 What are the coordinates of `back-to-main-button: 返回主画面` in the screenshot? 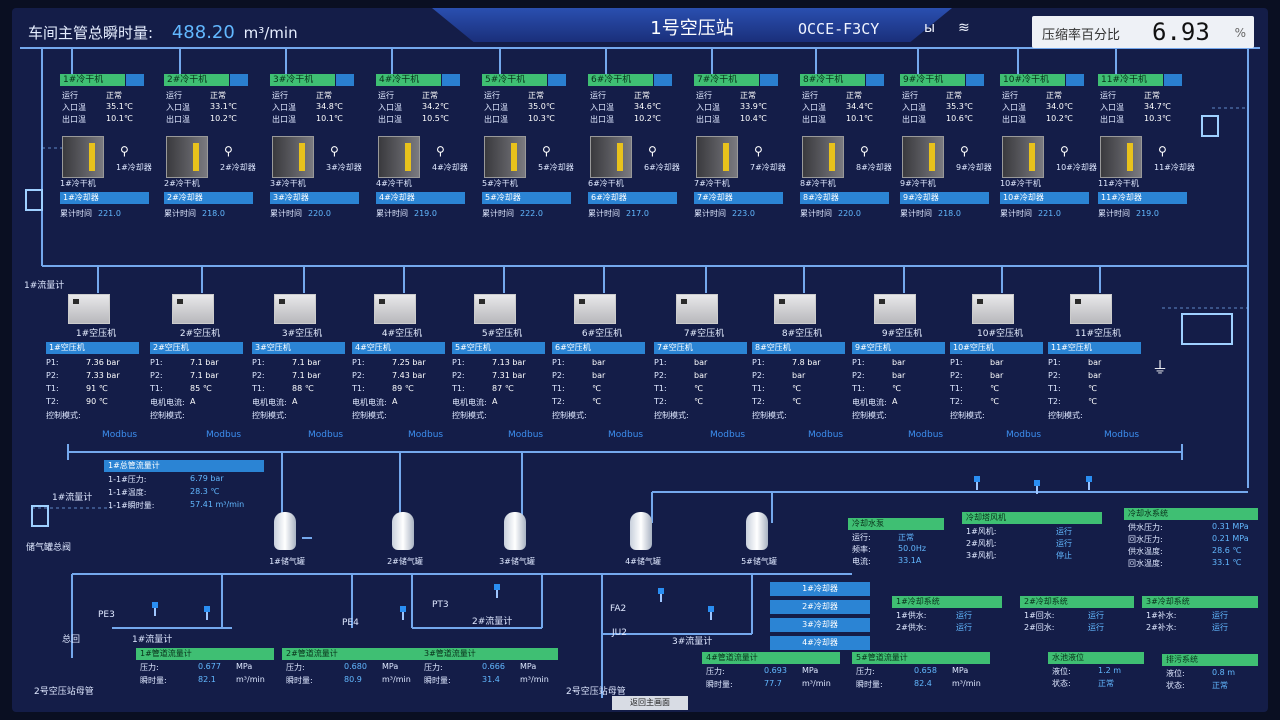 It's located at (650, 703).